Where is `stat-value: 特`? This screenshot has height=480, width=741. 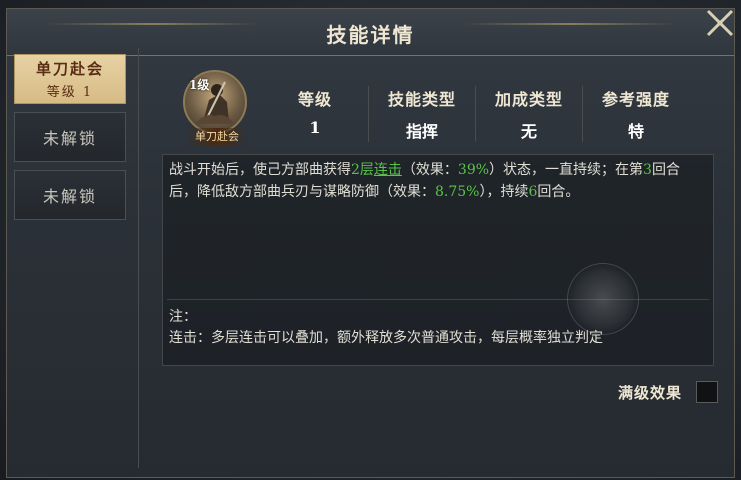 stat-value: 特 is located at coordinates (635, 131).